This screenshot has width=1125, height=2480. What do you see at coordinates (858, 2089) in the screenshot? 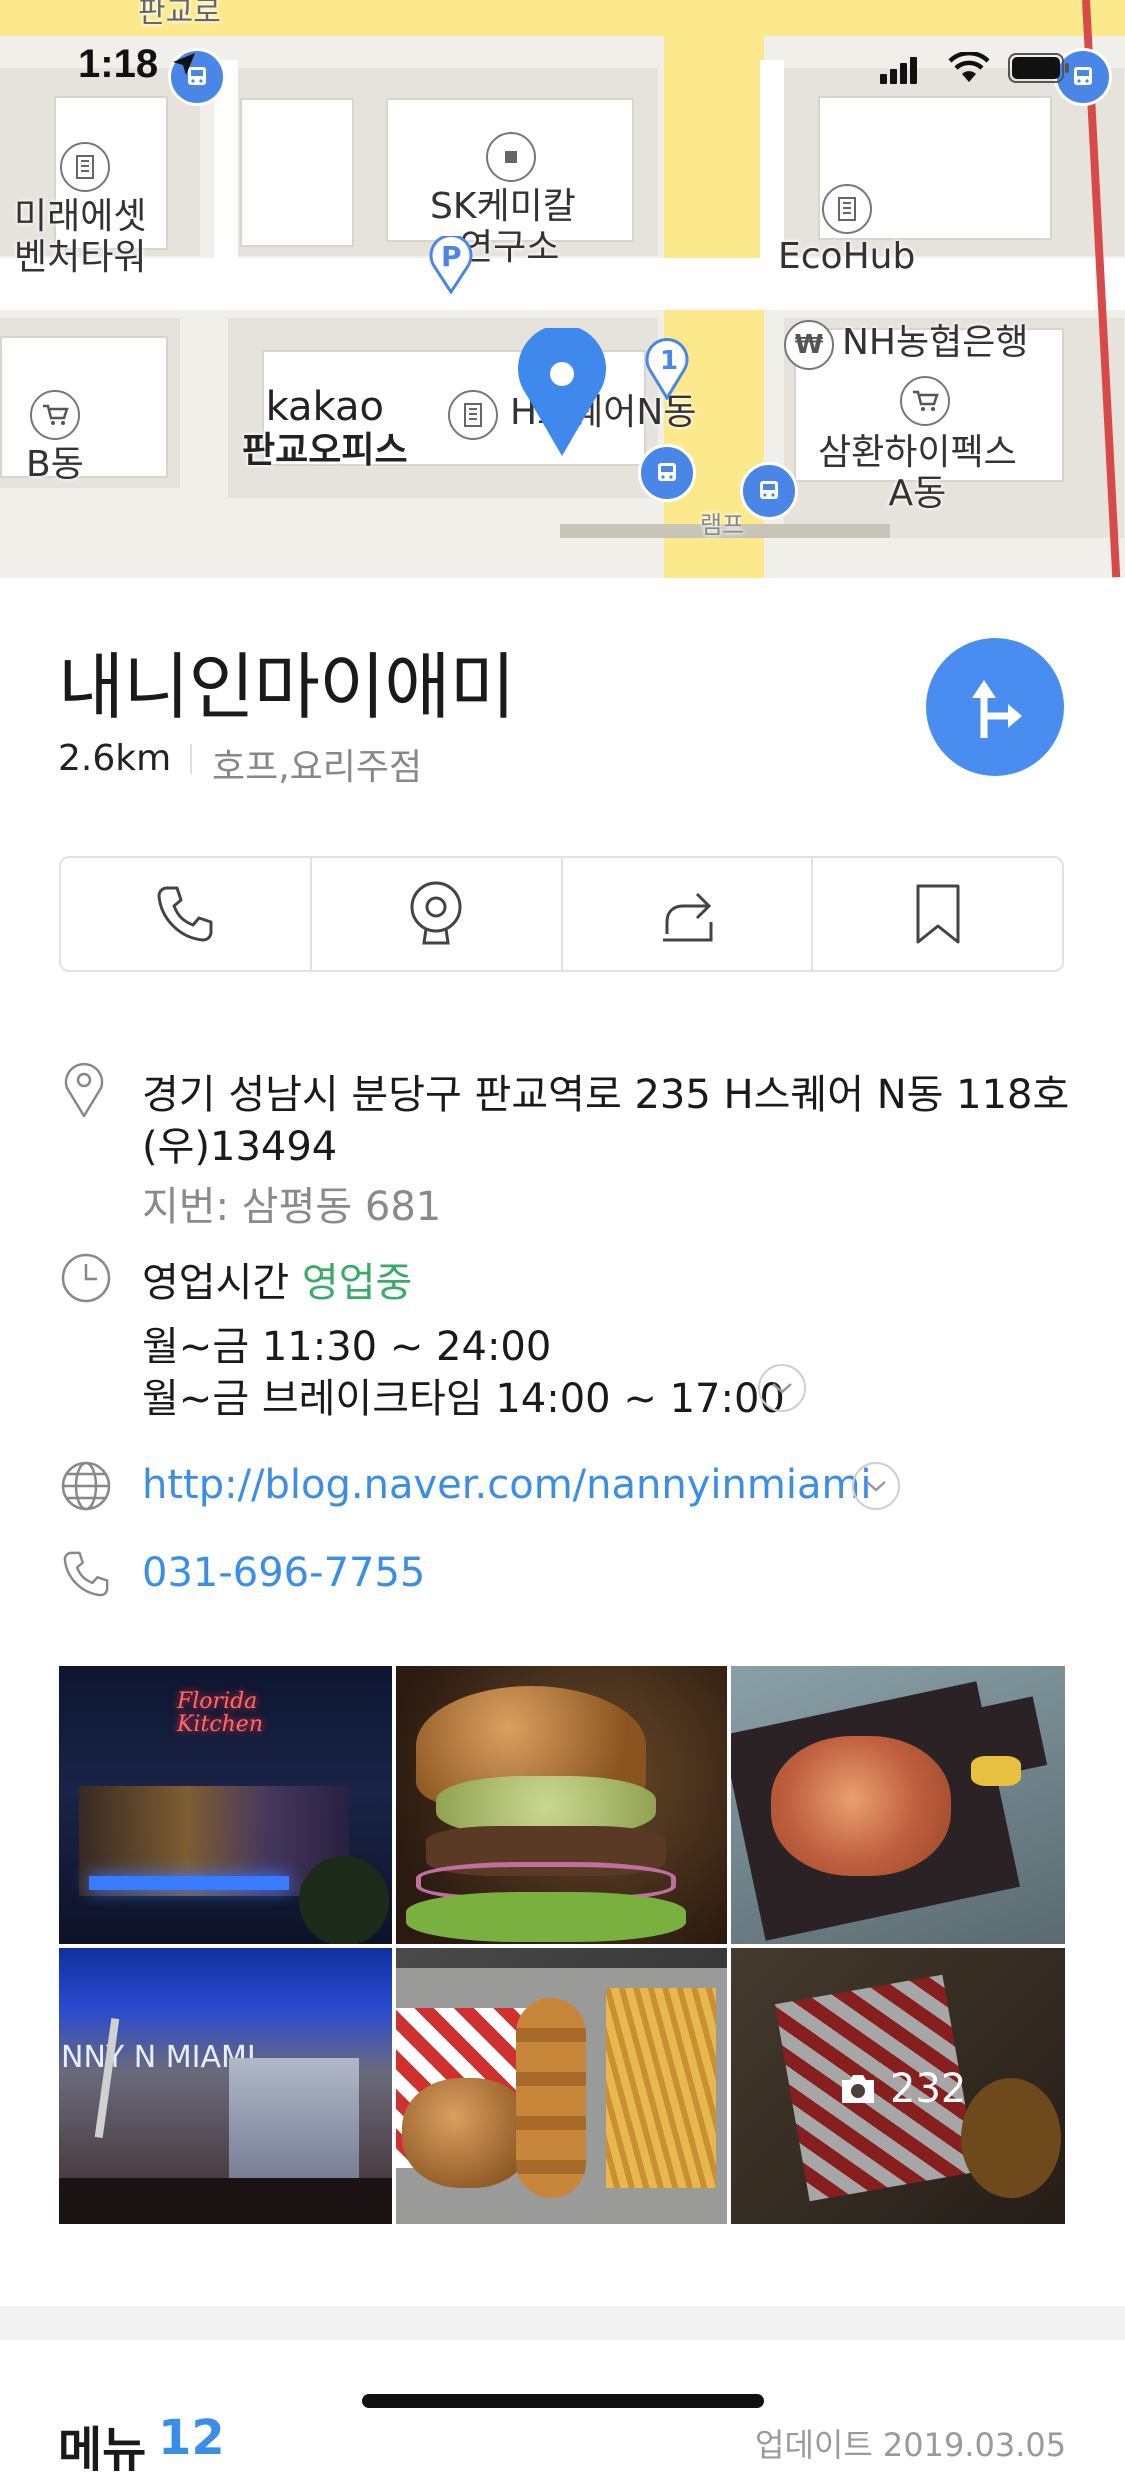
I see `camera-icon` at bounding box center [858, 2089].